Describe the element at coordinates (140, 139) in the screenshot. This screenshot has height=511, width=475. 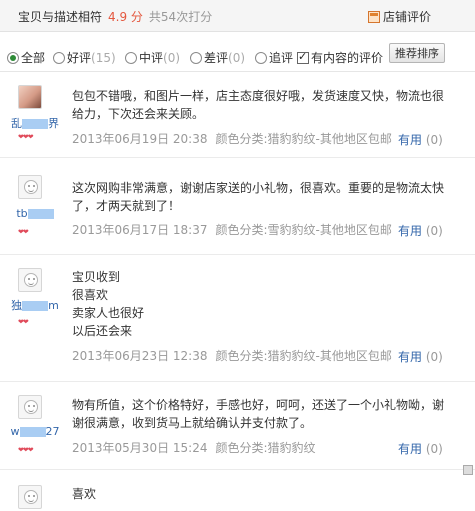
I see `review-date: 2013年06月19日 20:38` at that location.